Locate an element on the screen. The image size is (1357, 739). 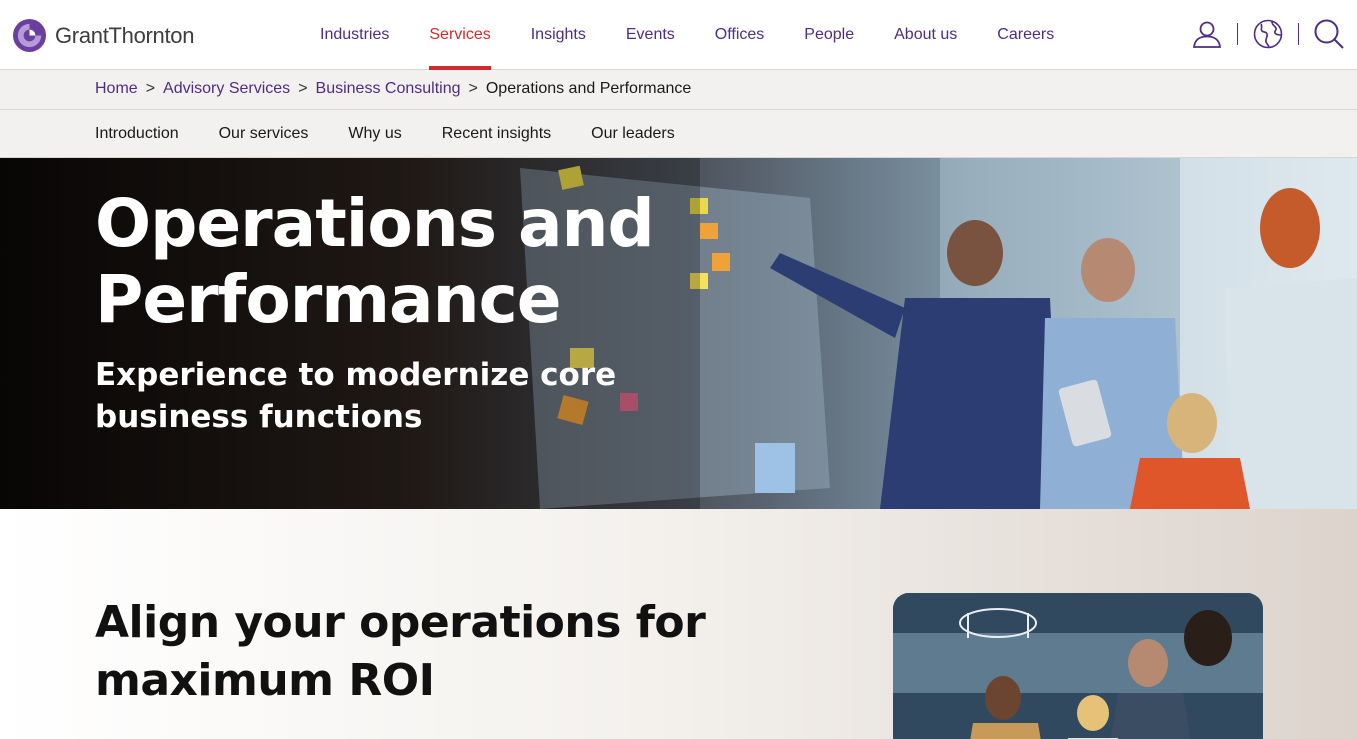
nav-industries: Industries is located at coordinates (354, 35).